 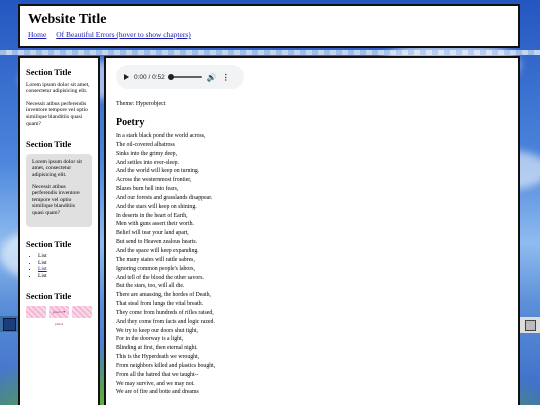 What do you see at coordinates (42, 269) in the screenshot?
I see `list-item-link: List` at bounding box center [42, 269].